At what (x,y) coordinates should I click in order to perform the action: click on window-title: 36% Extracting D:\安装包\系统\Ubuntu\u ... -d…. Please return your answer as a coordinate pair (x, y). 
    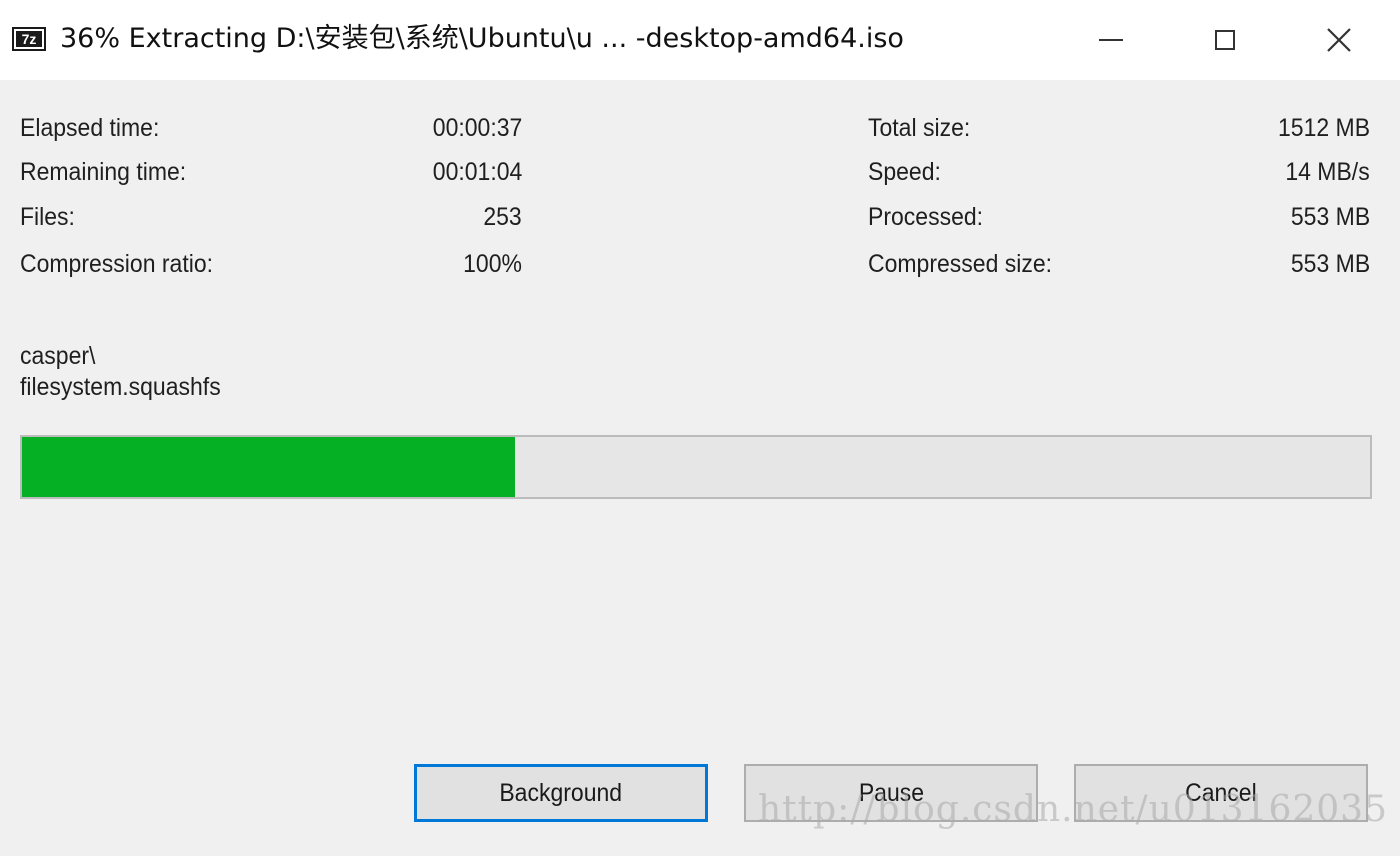
    Looking at the image, I should click on (482, 38).